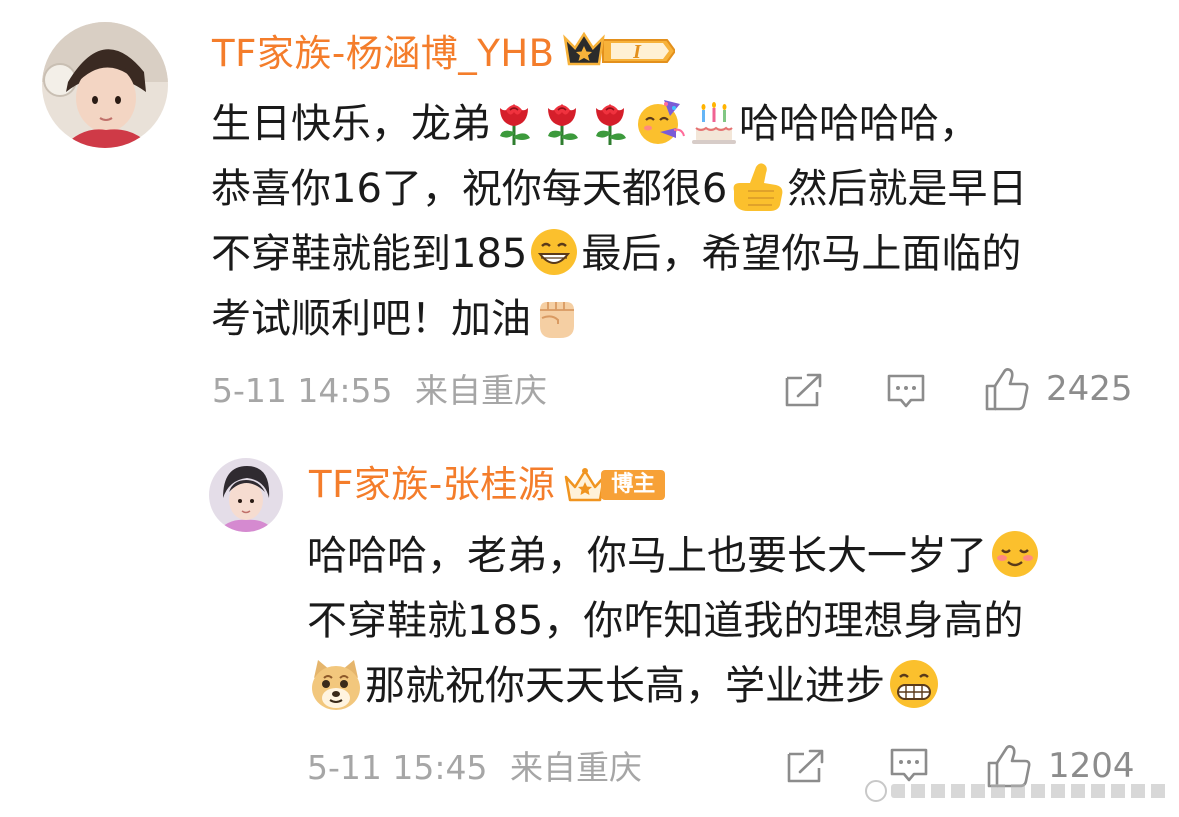 This screenshot has width=1179, height=817. I want to click on grimace-emoji-icon, so click(914, 684).